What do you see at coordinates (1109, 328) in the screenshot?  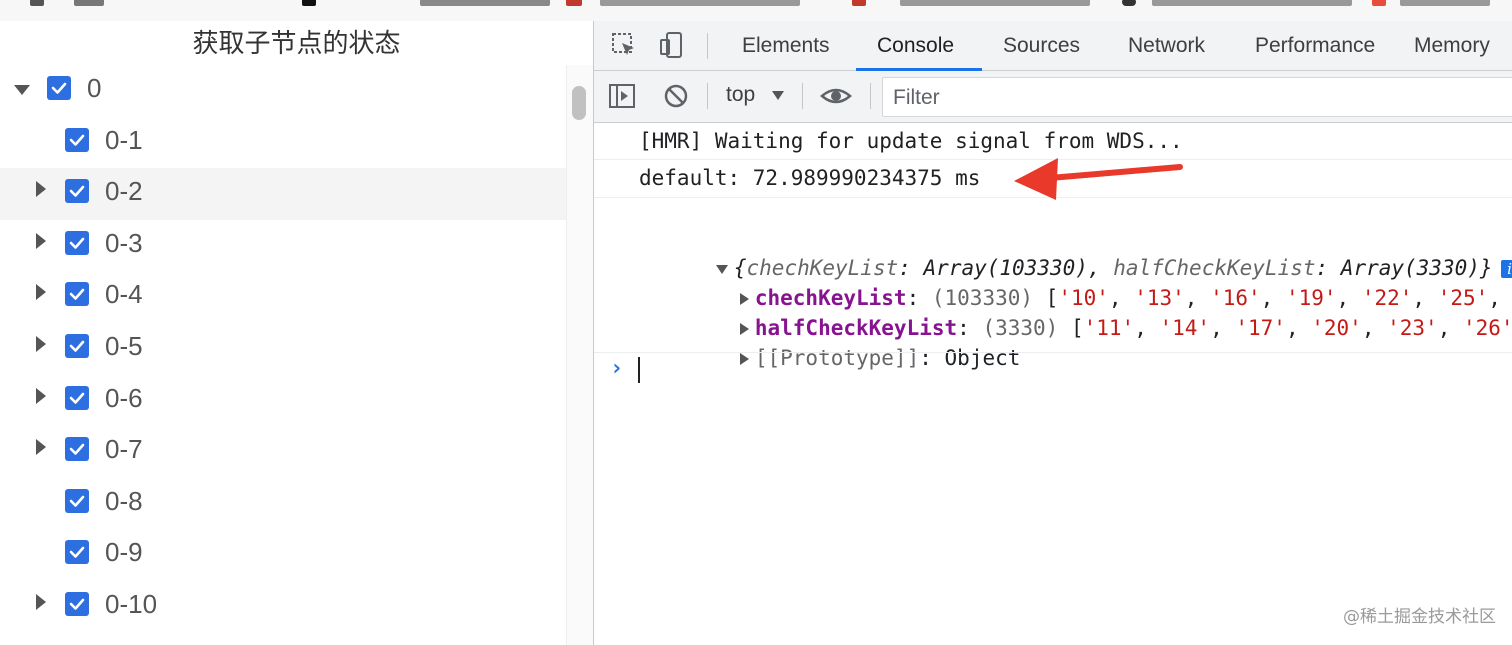 I see `array-value: '11'` at bounding box center [1109, 328].